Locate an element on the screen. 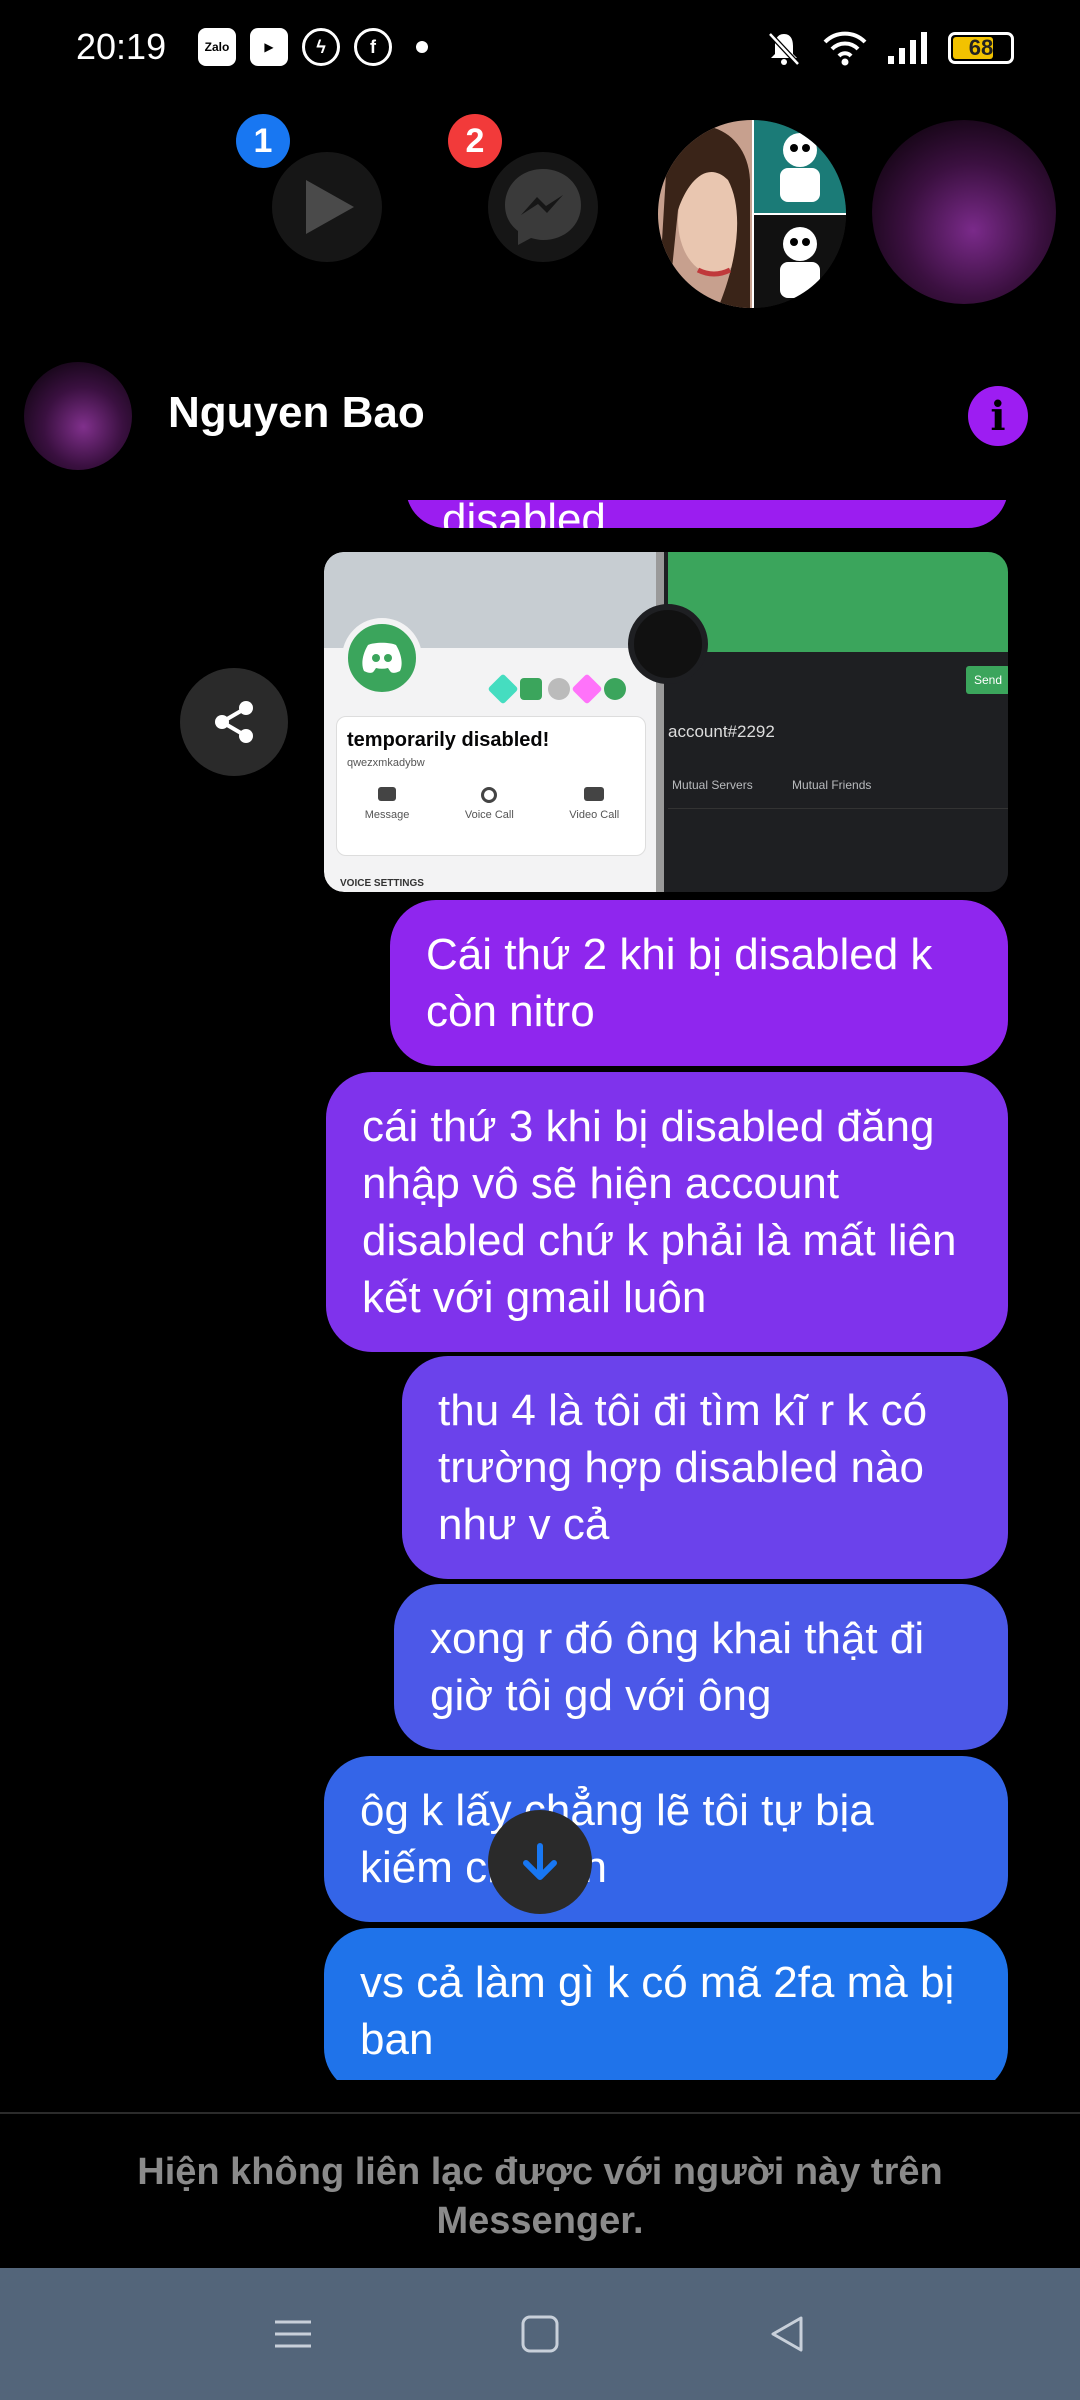 This screenshot has width=1080, height=2400. notification-badge: 2 is located at coordinates (475, 141).